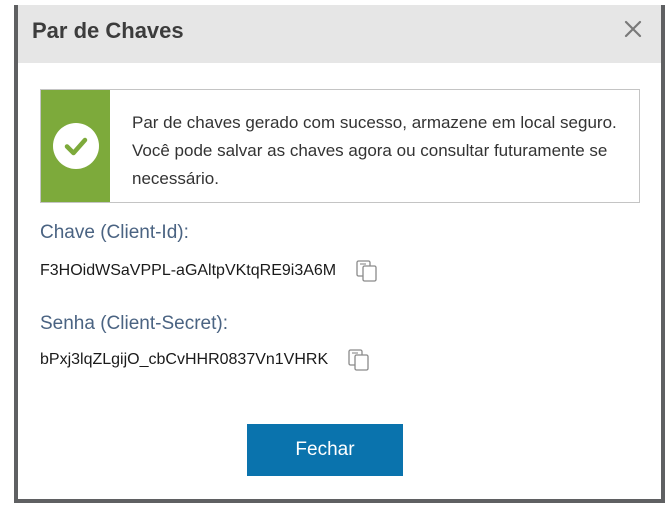 This screenshot has width=671, height=516. Describe the element at coordinates (339, 34) in the screenshot. I see `dialog-header: Par de Chaves` at that location.